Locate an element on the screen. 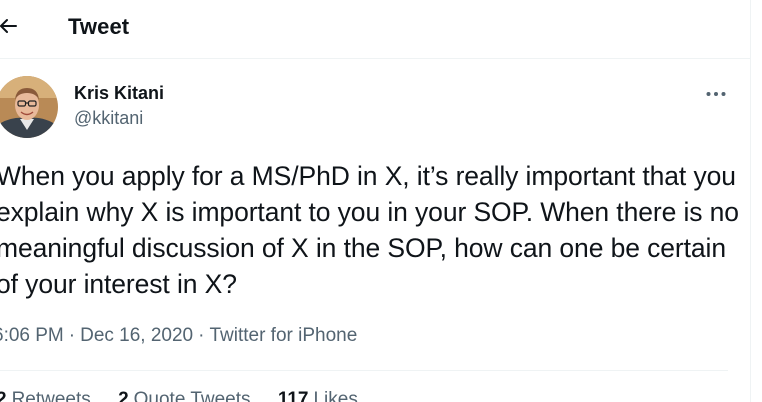  retweets-count: 2 is located at coordinates (3, 395).